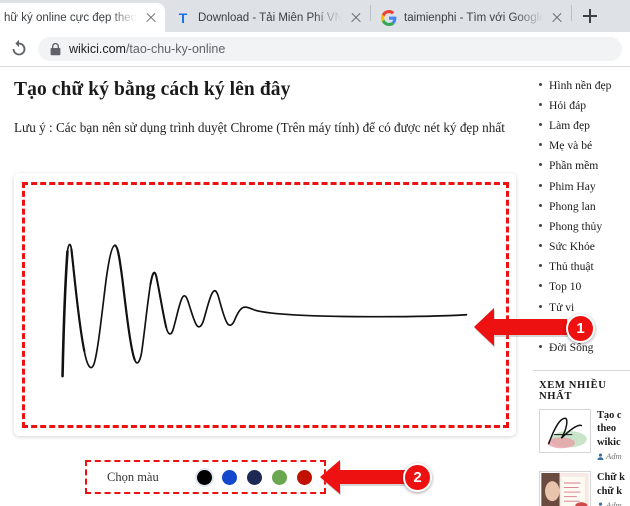  Describe the element at coordinates (609, 443) in the screenshot. I see `popular-line-3: wikic` at that location.